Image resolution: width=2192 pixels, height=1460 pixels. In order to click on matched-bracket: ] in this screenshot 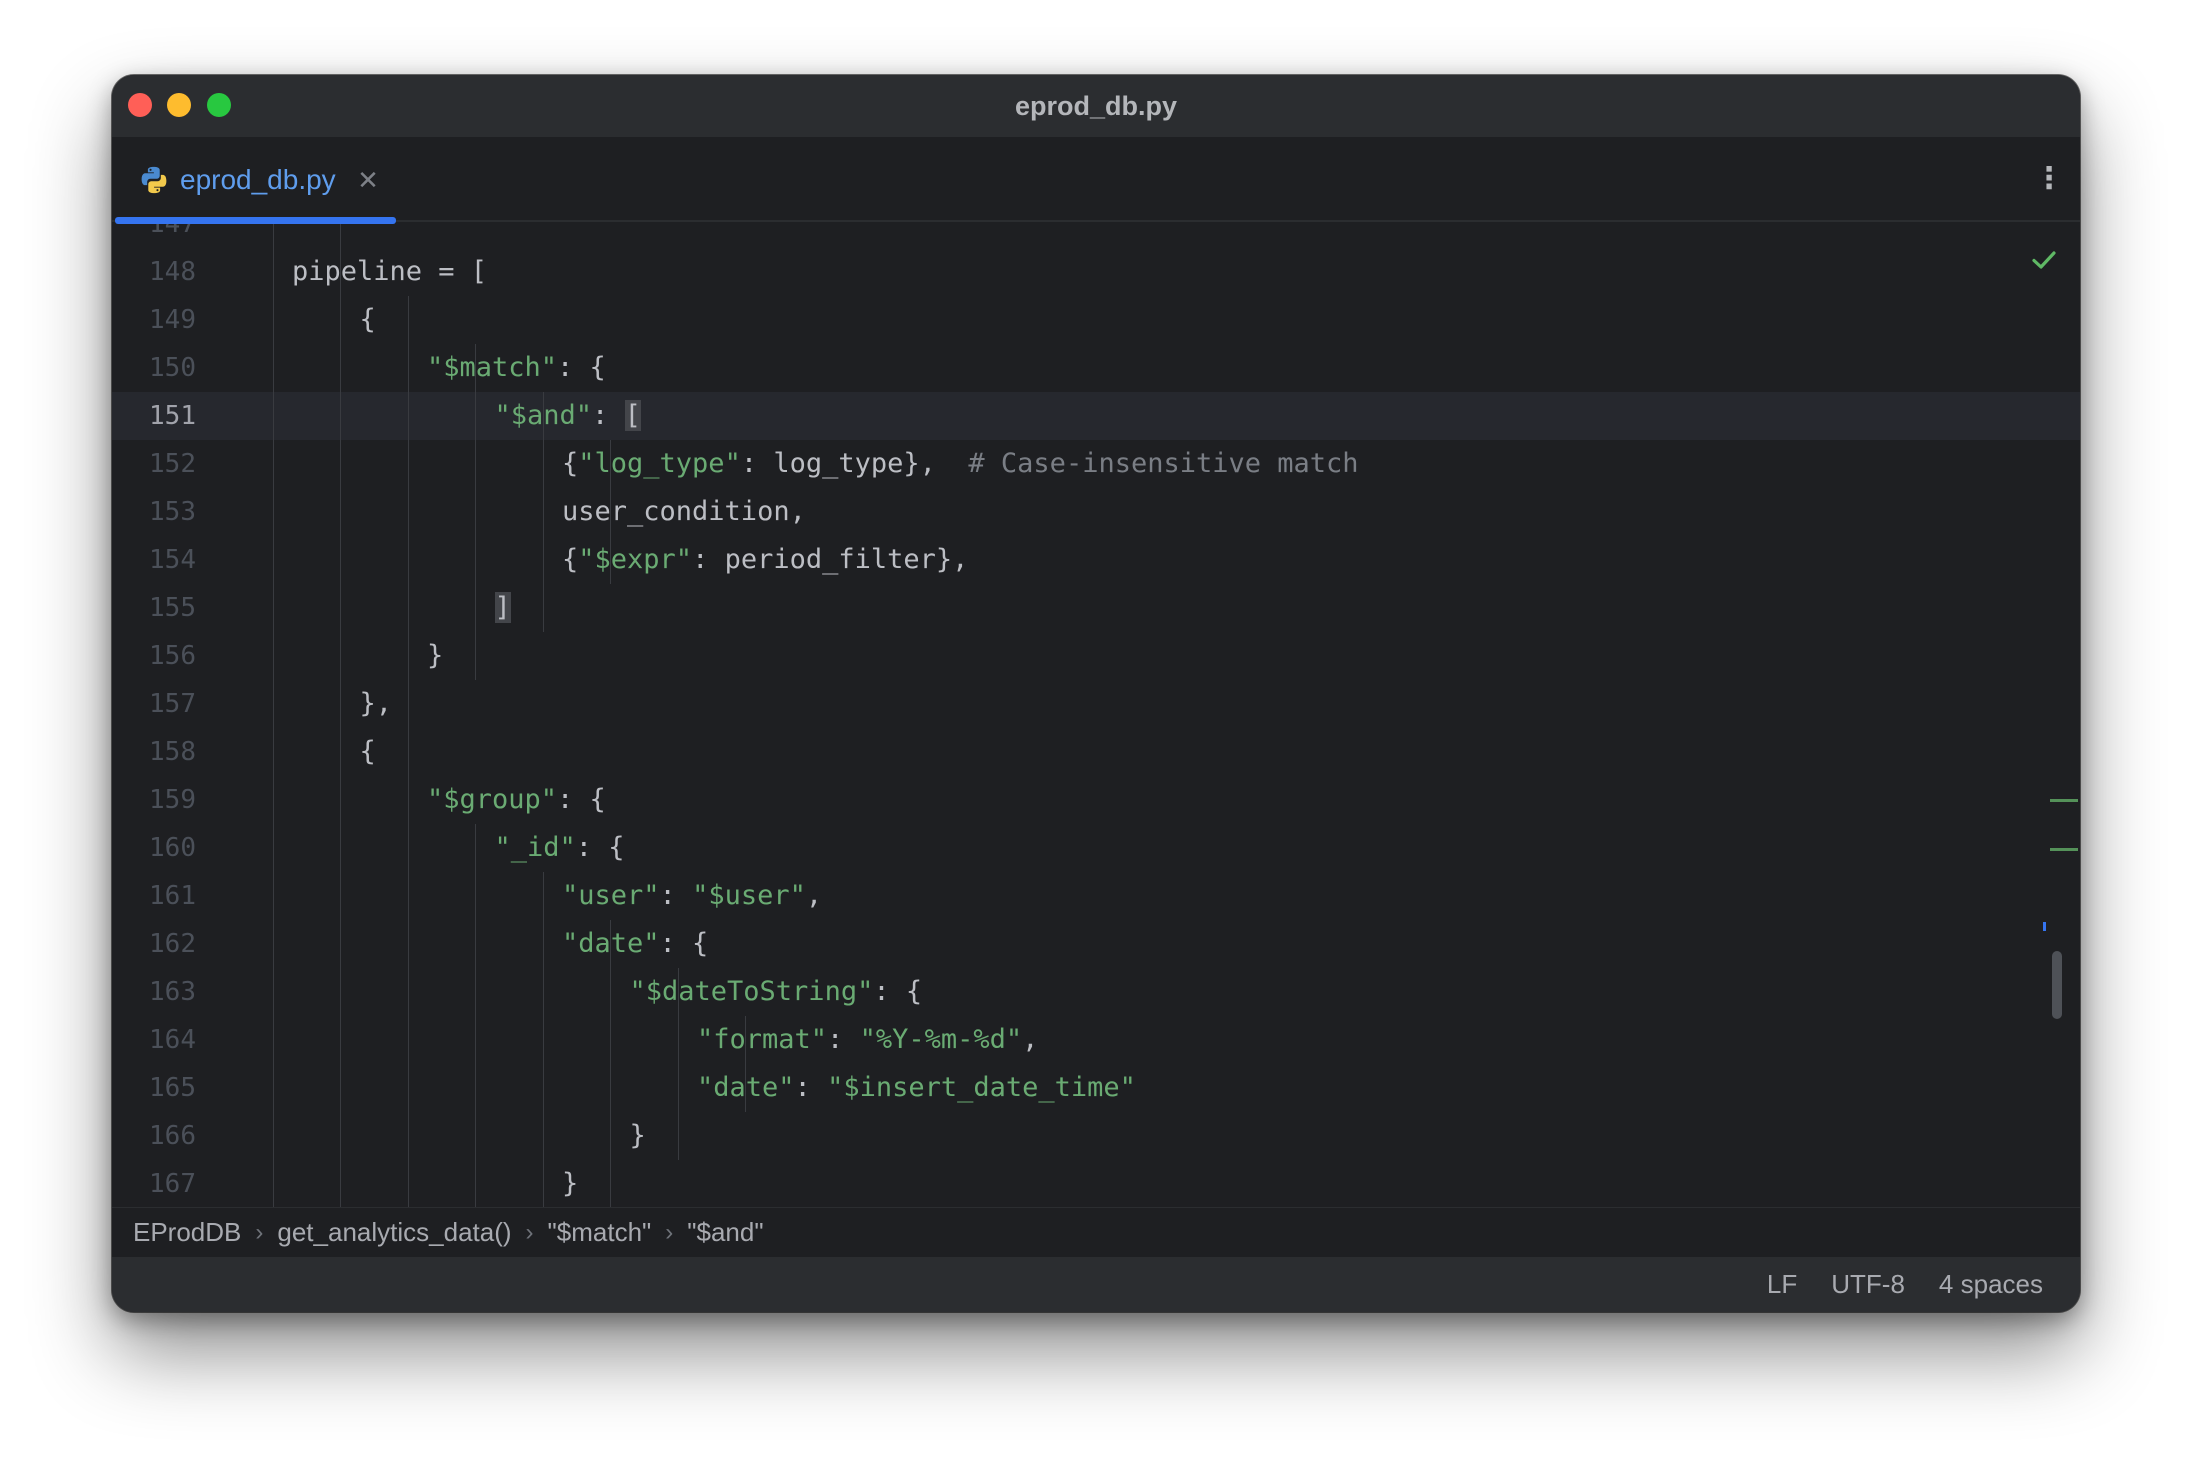, I will do `click(502, 607)`.